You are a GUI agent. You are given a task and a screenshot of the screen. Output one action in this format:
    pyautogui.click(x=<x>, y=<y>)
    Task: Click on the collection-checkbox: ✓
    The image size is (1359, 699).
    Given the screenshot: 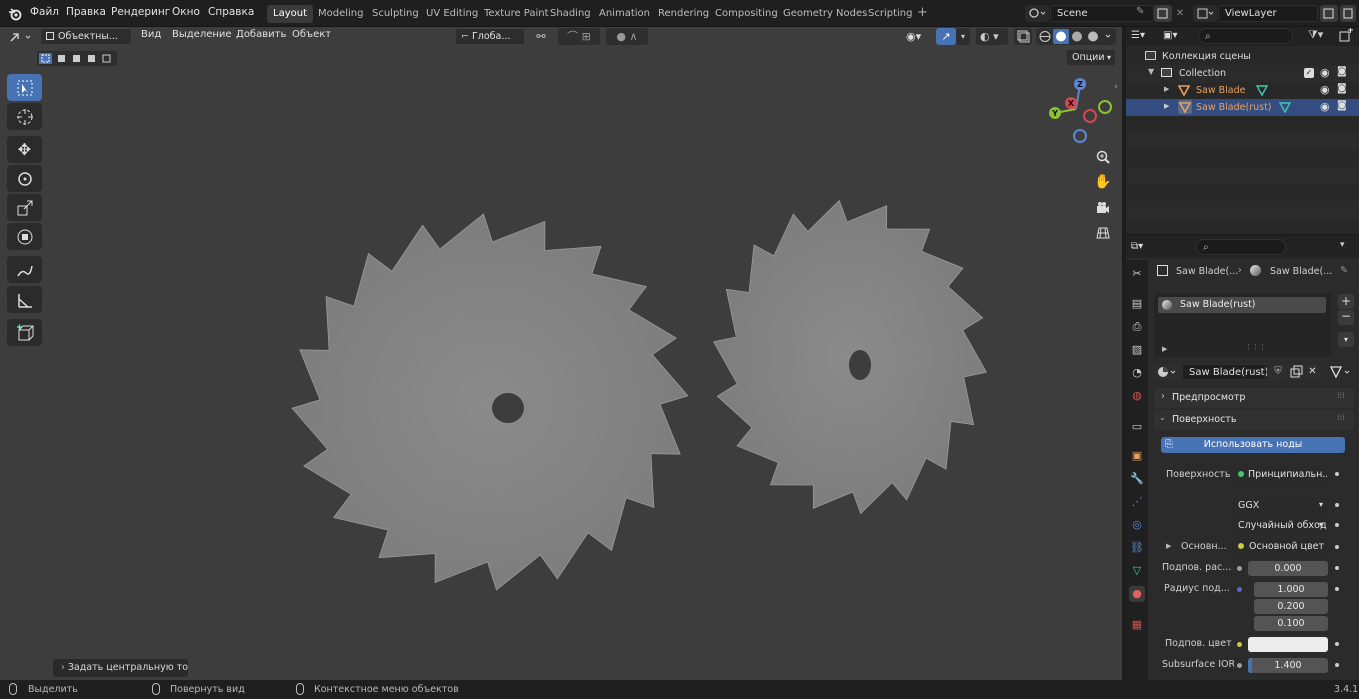 What is the action you would take?
    pyautogui.click(x=1309, y=73)
    